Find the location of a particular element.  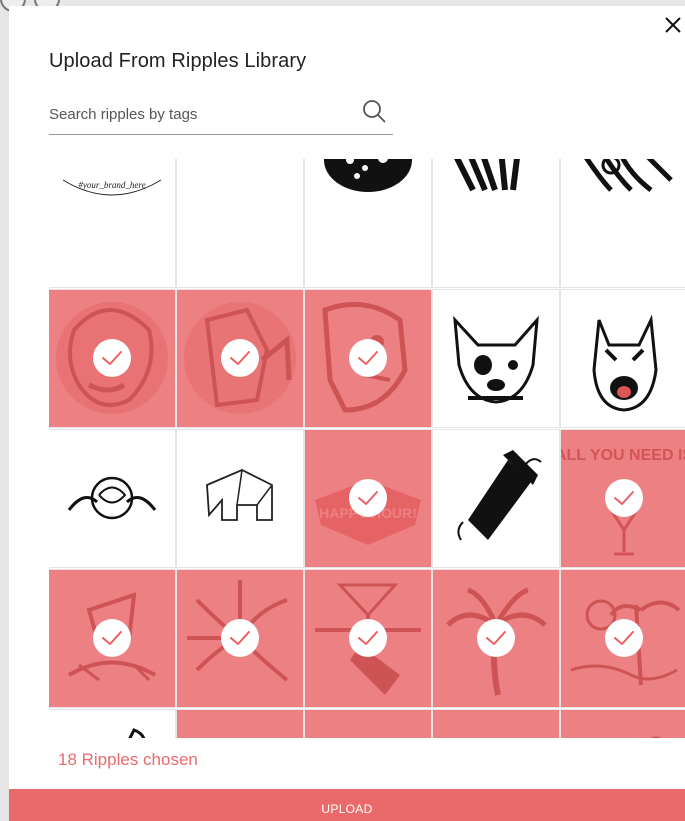

ripple-tile-stole-my-look: STOLE MY LOOK is located at coordinates (240, 723).